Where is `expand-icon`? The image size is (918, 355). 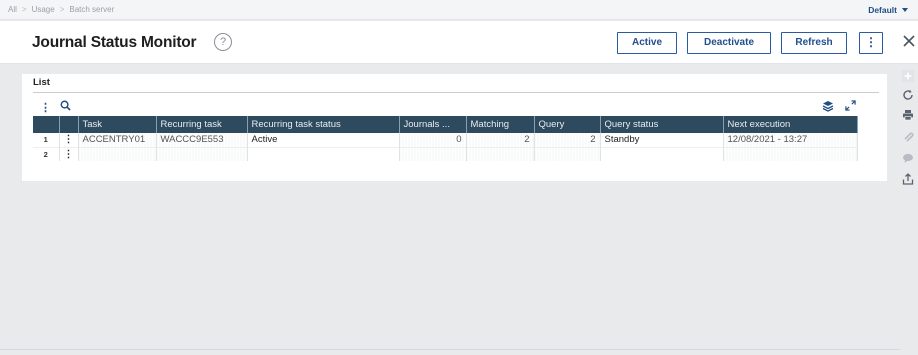 expand-icon is located at coordinates (850, 105).